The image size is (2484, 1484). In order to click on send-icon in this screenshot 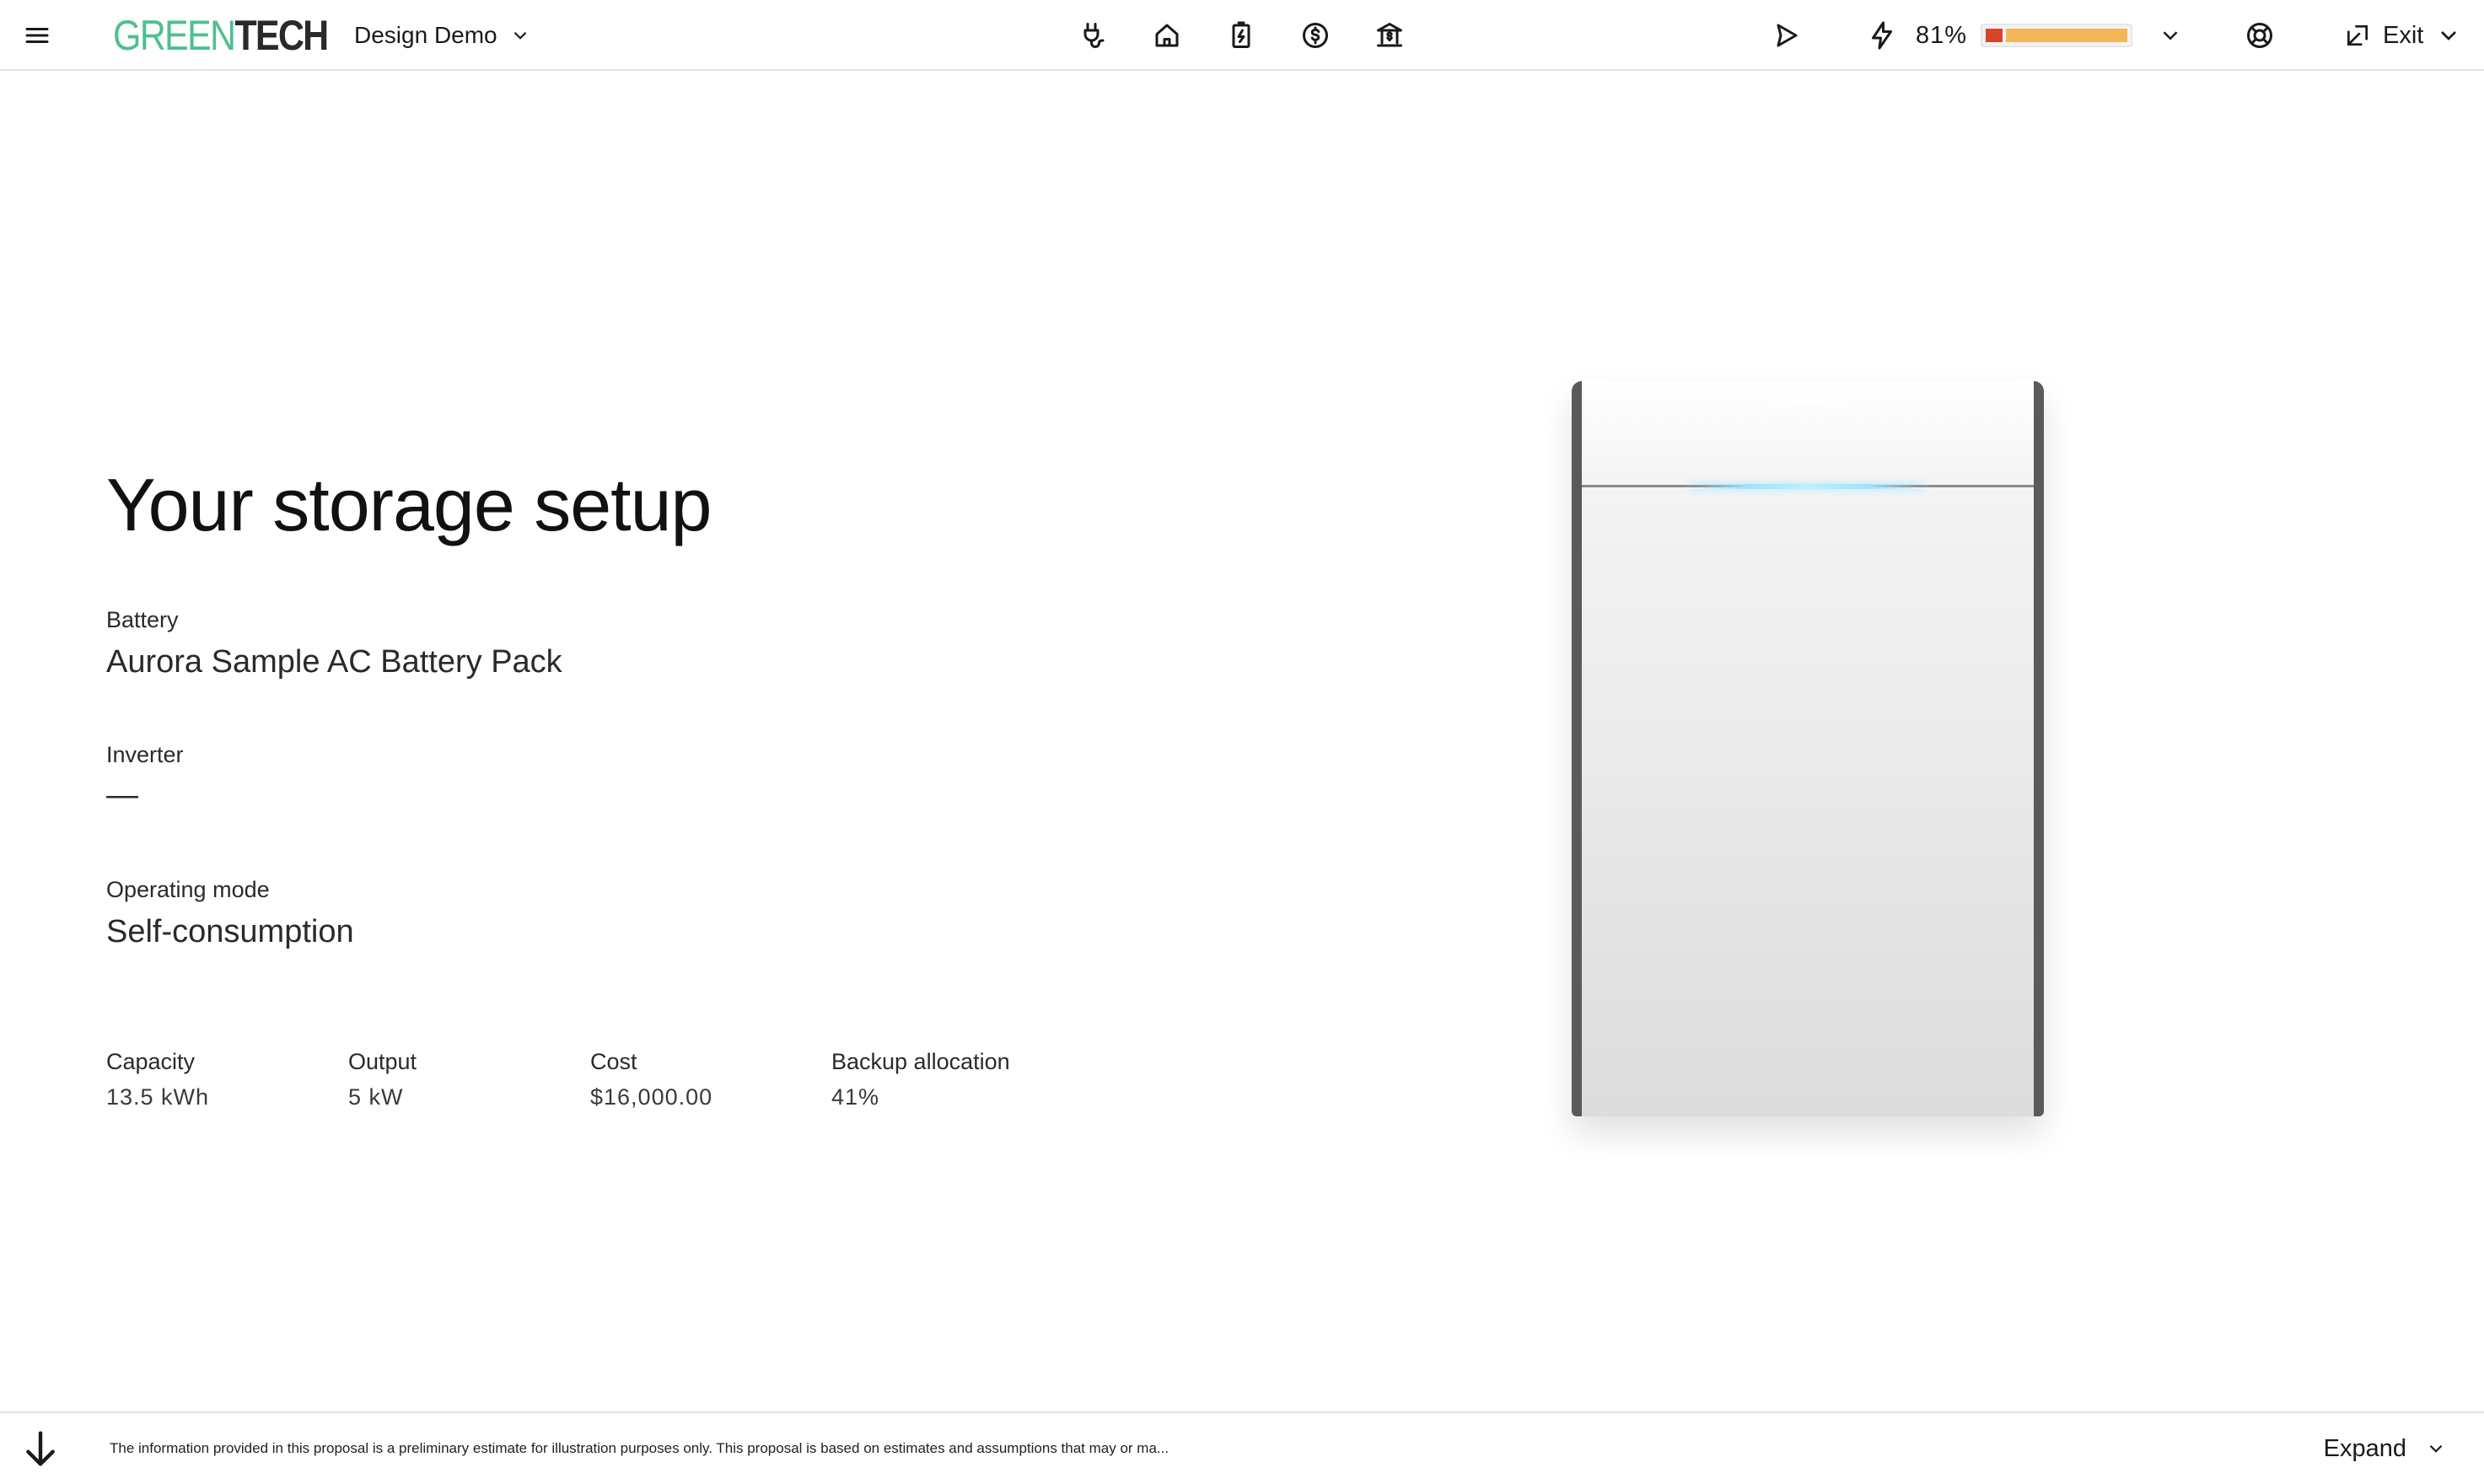, I will do `click(1786, 35)`.